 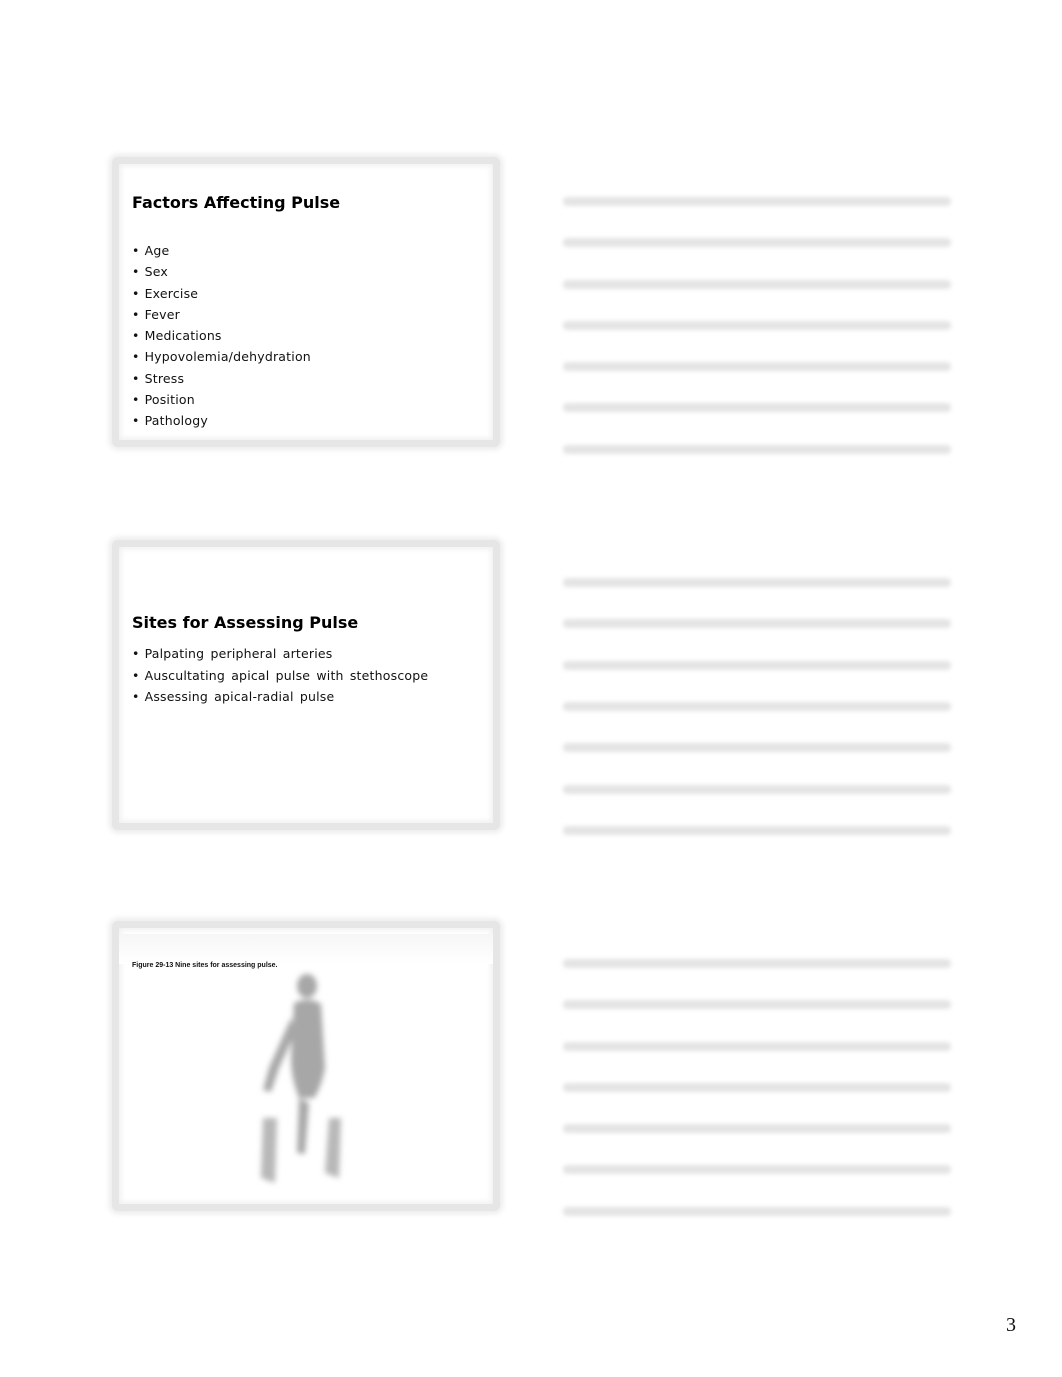 I want to click on bullet-item: Assessing apical-radial pulse, so click(x=280, y=697).